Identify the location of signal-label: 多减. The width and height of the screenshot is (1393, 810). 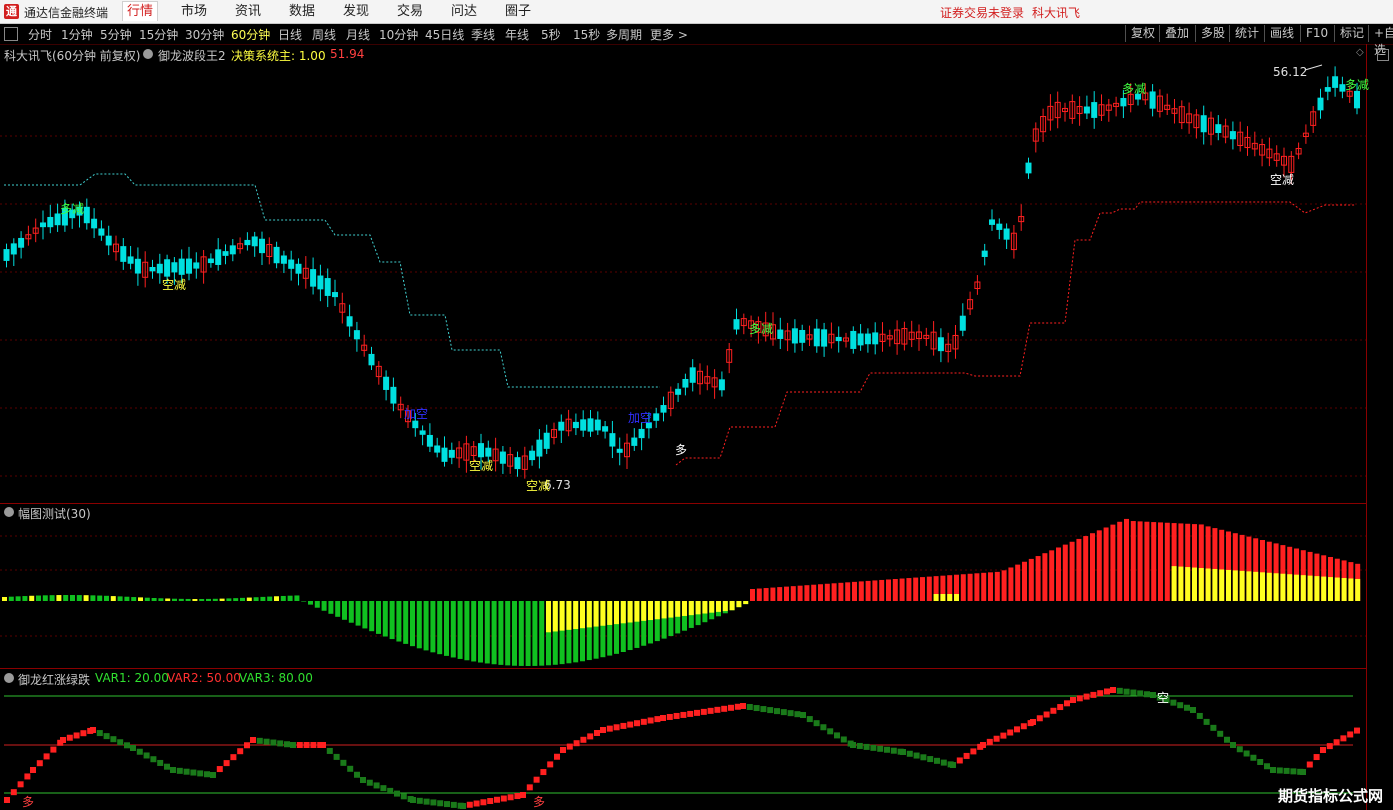
(1134, 89).